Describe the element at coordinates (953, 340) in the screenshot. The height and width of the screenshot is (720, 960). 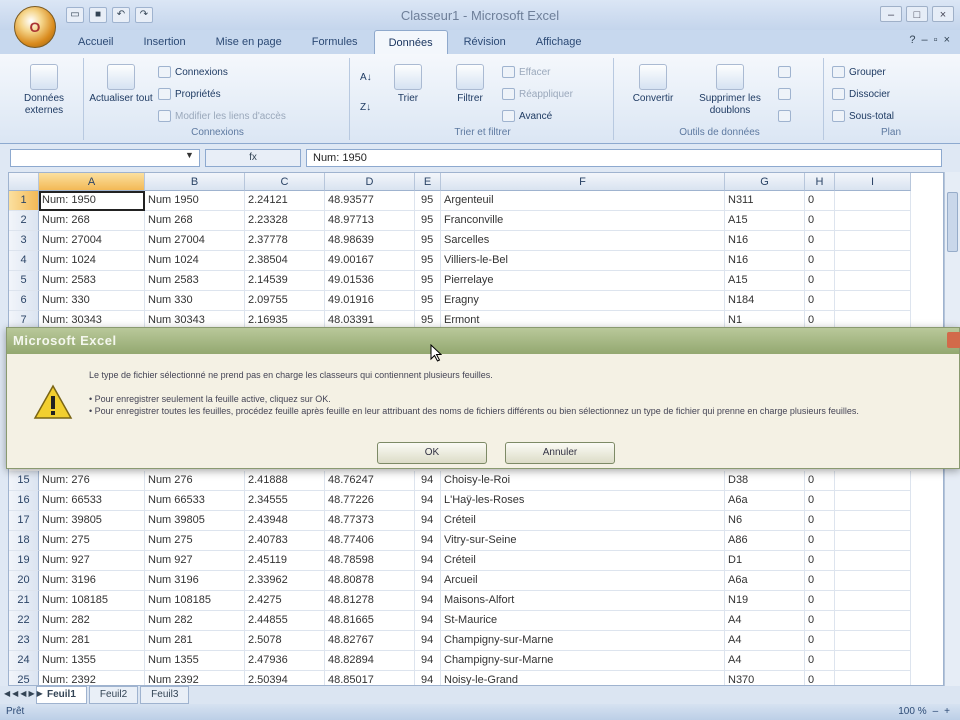
I see `dialog-close-icon` at that location.